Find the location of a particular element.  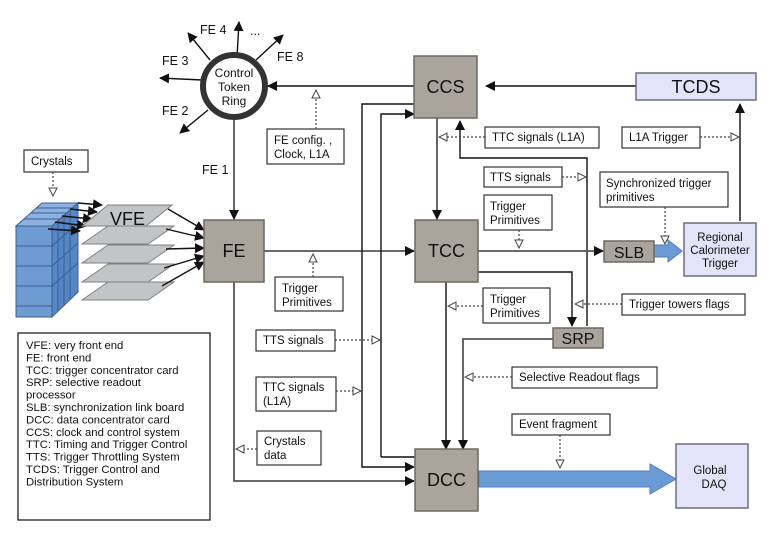

event-fragment-label: Event fragment is located at coordinates (558, 425).